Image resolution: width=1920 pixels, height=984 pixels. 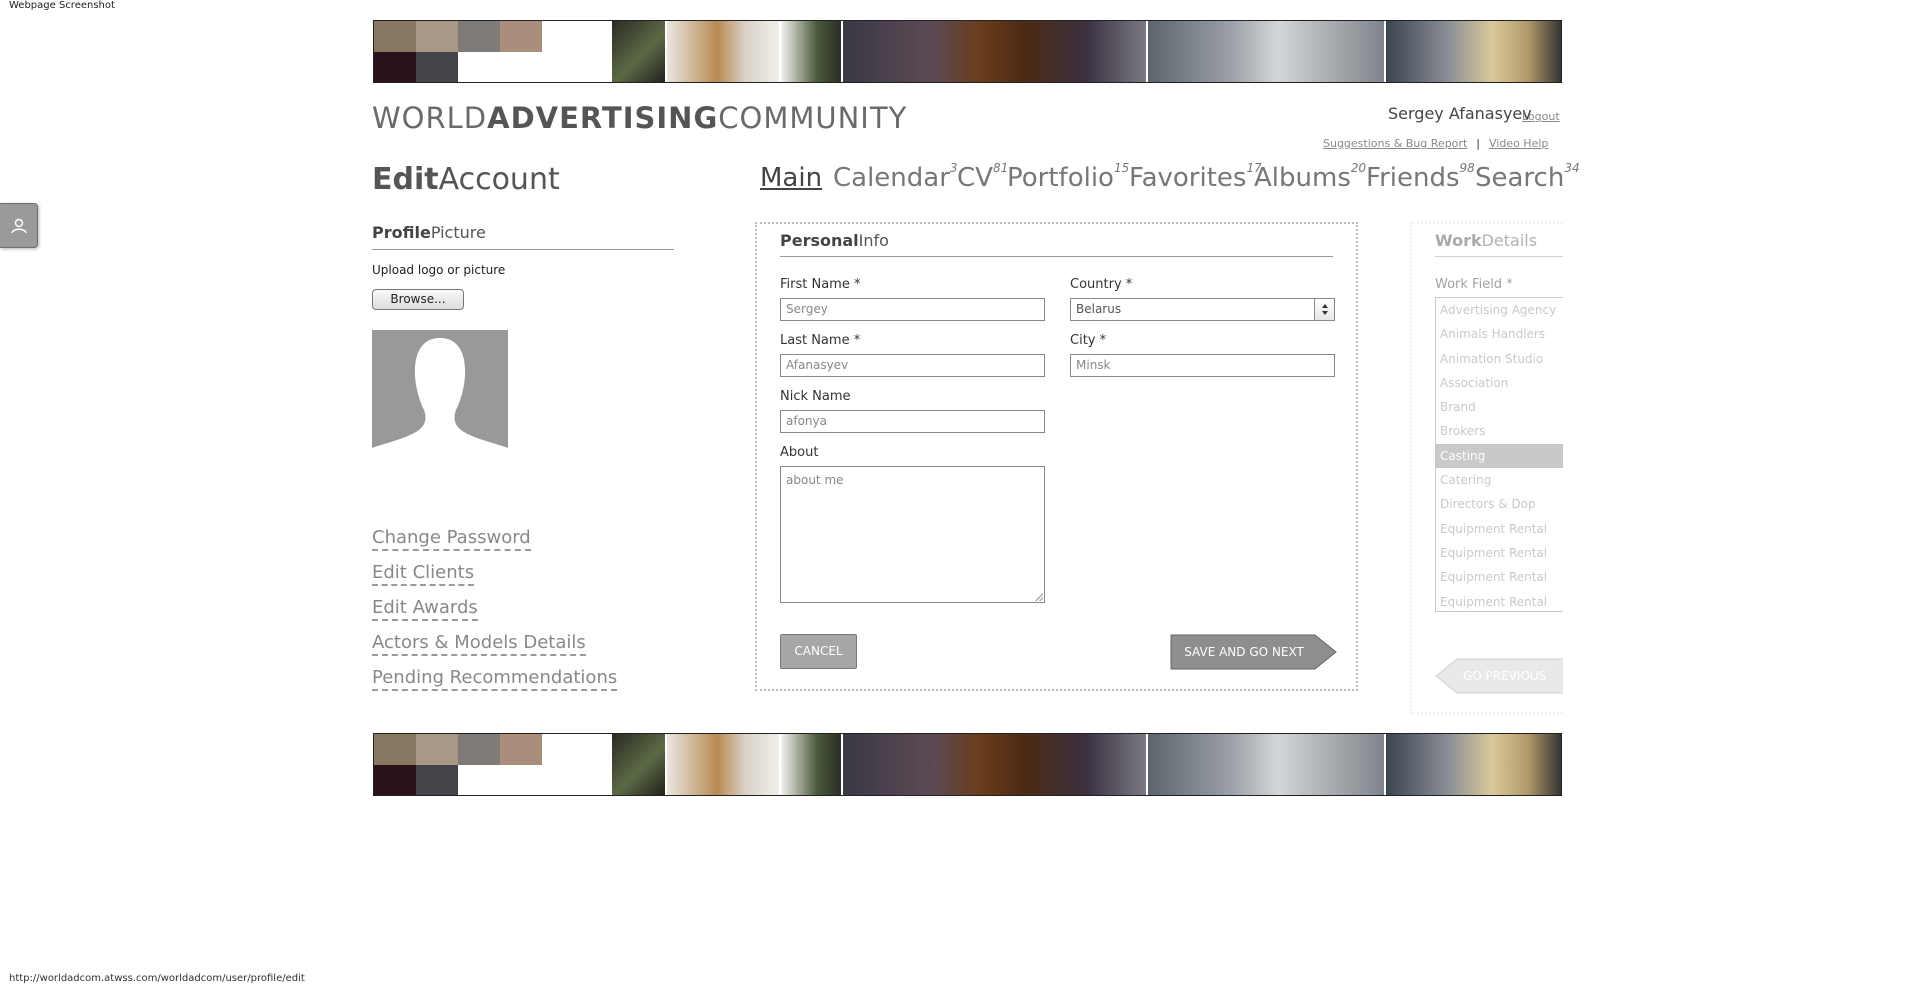 What do you see at coordinates (1499, 480) in the screenshot?
I see `work-field-option: Catering` at bounding box center [1499, 480].